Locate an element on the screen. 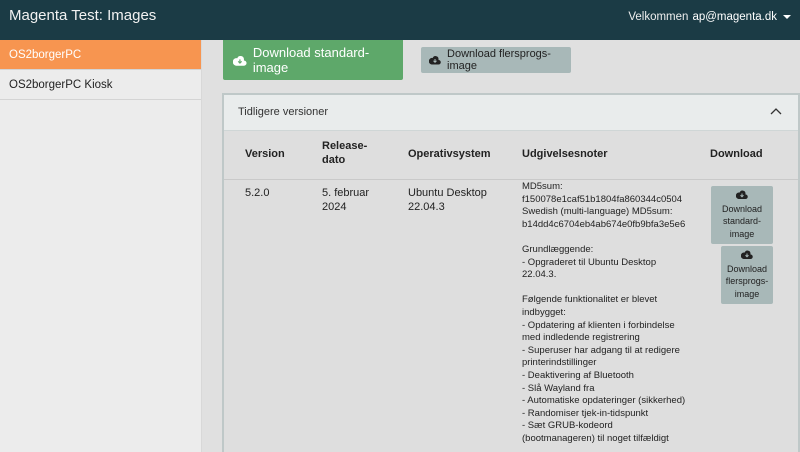 The height and width of the screenshot is (452, 800). note-line: - Opdatering af klienten i forbindelse is located at coordinates (598, 325).